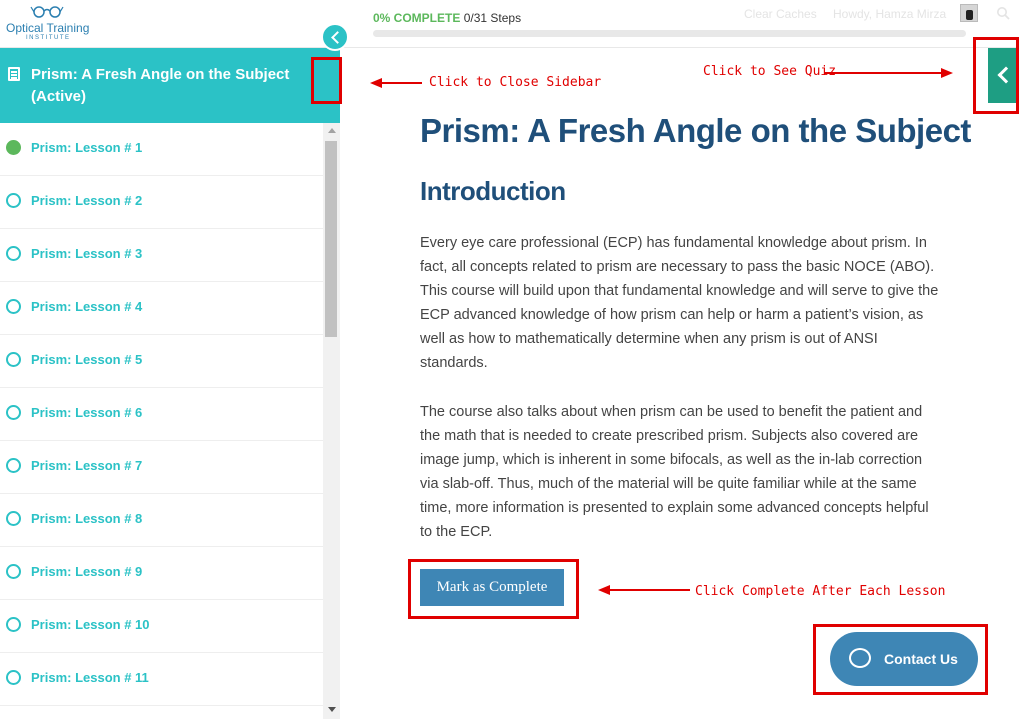 The width and height of the screenshot is (1019, 719). Describe the element at coordinates (515, 82) in the screenshot. I see `annotation-close-sidebar: Click to Close Sidebar` at that location.